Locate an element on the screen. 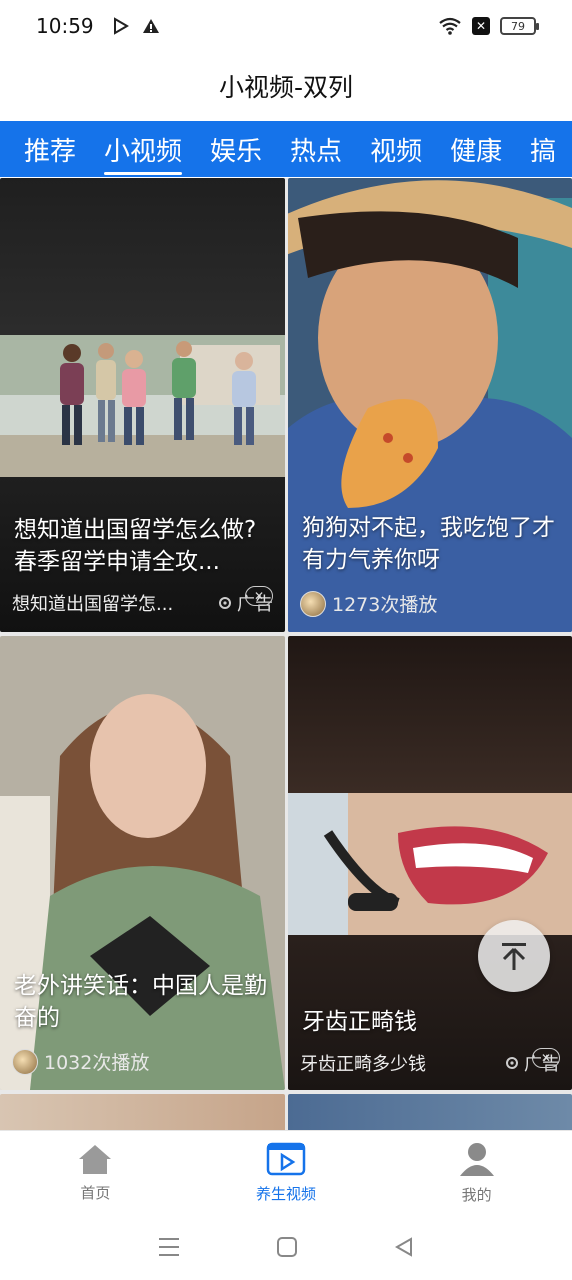 The image size is (572, 1280). nav-health-video: 养生视频 is located at coordinates (286, 1172).